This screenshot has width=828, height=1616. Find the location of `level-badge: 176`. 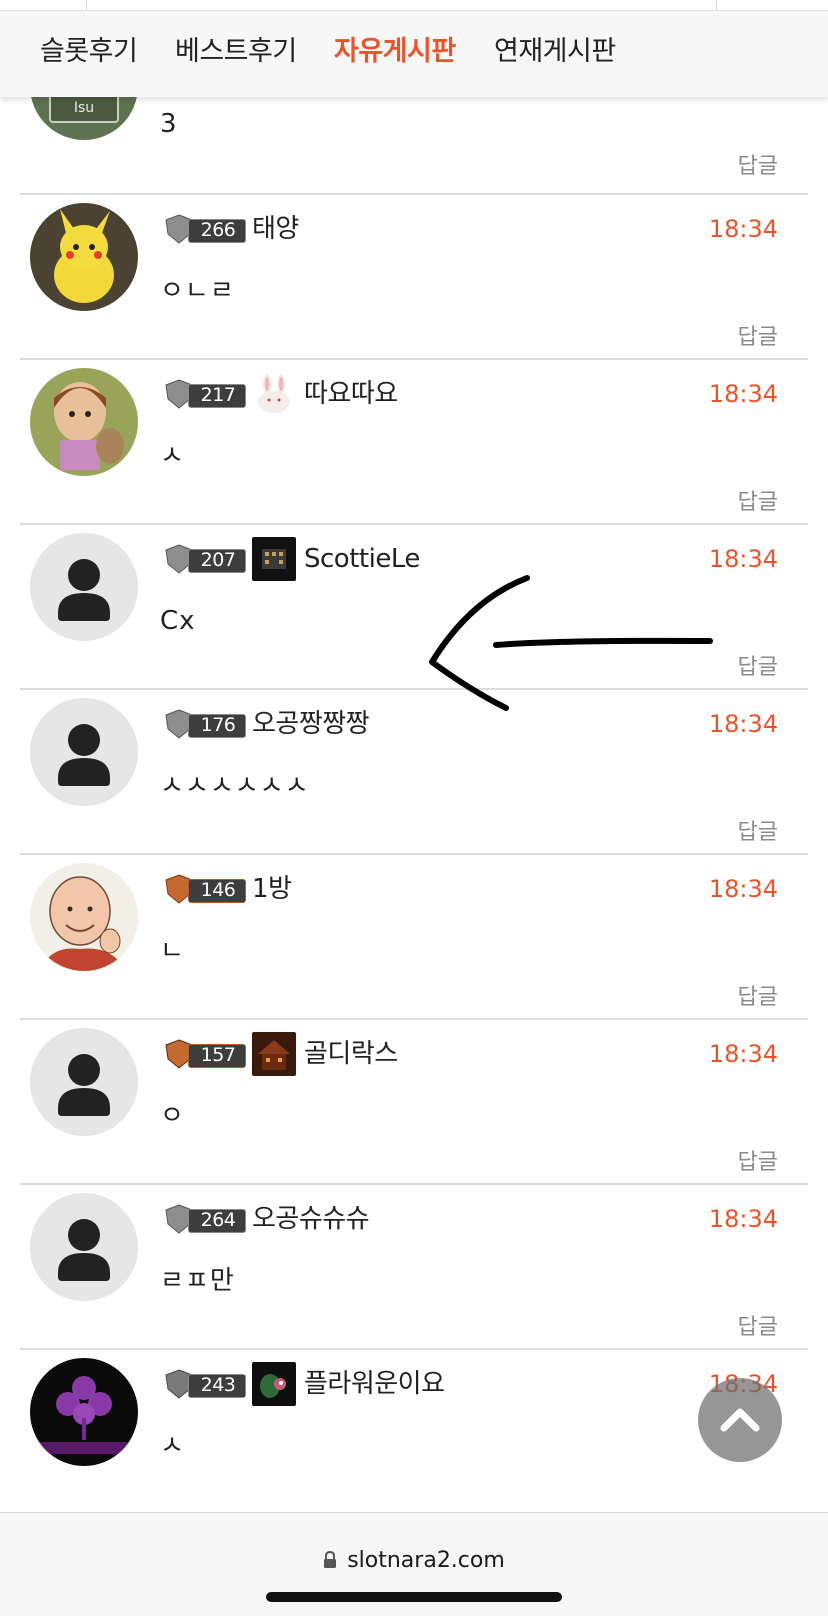

level-badge: 176 is located at coordinates (204, 724).